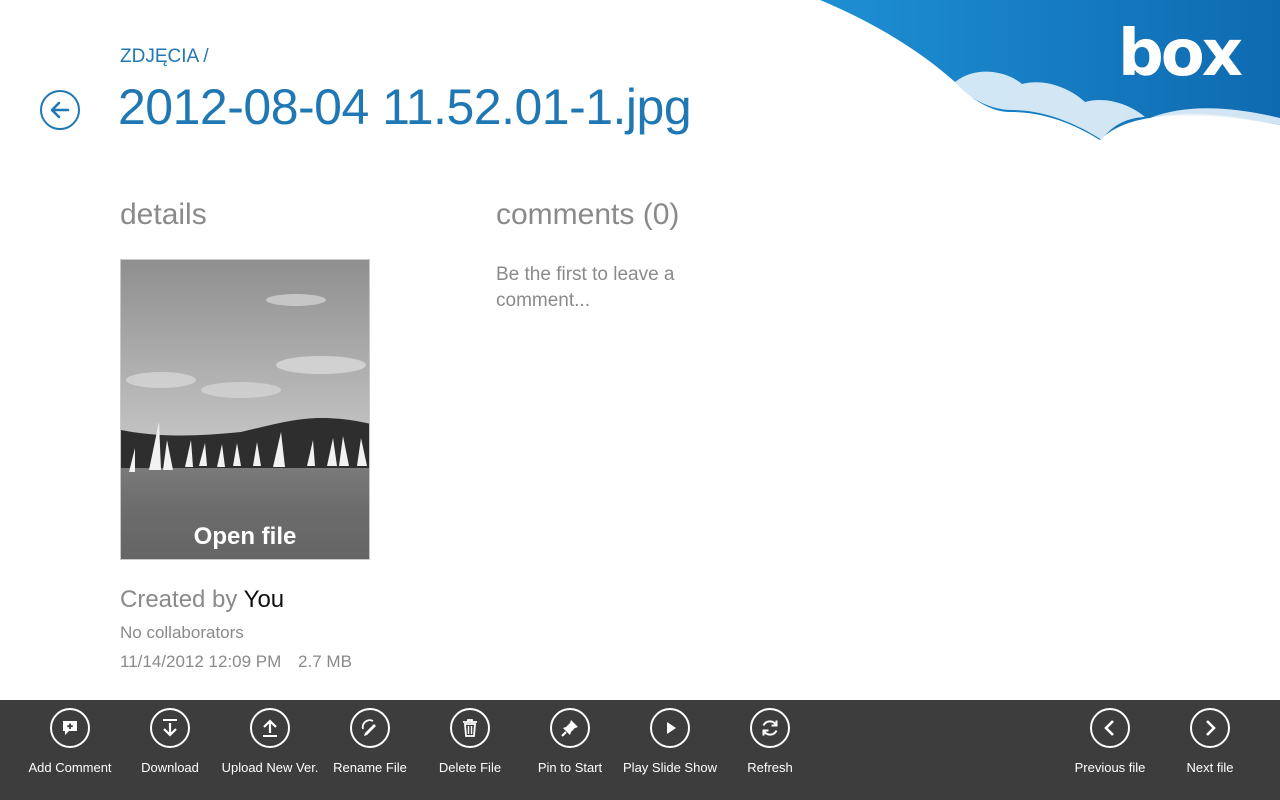 This screenshot has width=1280, height=800. What do you see at coordinates (1210, 767) in the screenshot?
I see `next-file-label: Next file` at bounding box center [1210, 767].